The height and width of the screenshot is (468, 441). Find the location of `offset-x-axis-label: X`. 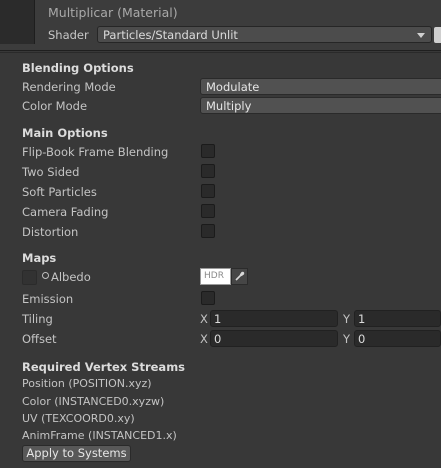

offset-x-axis-label: X is located at coordinates (204, 339).